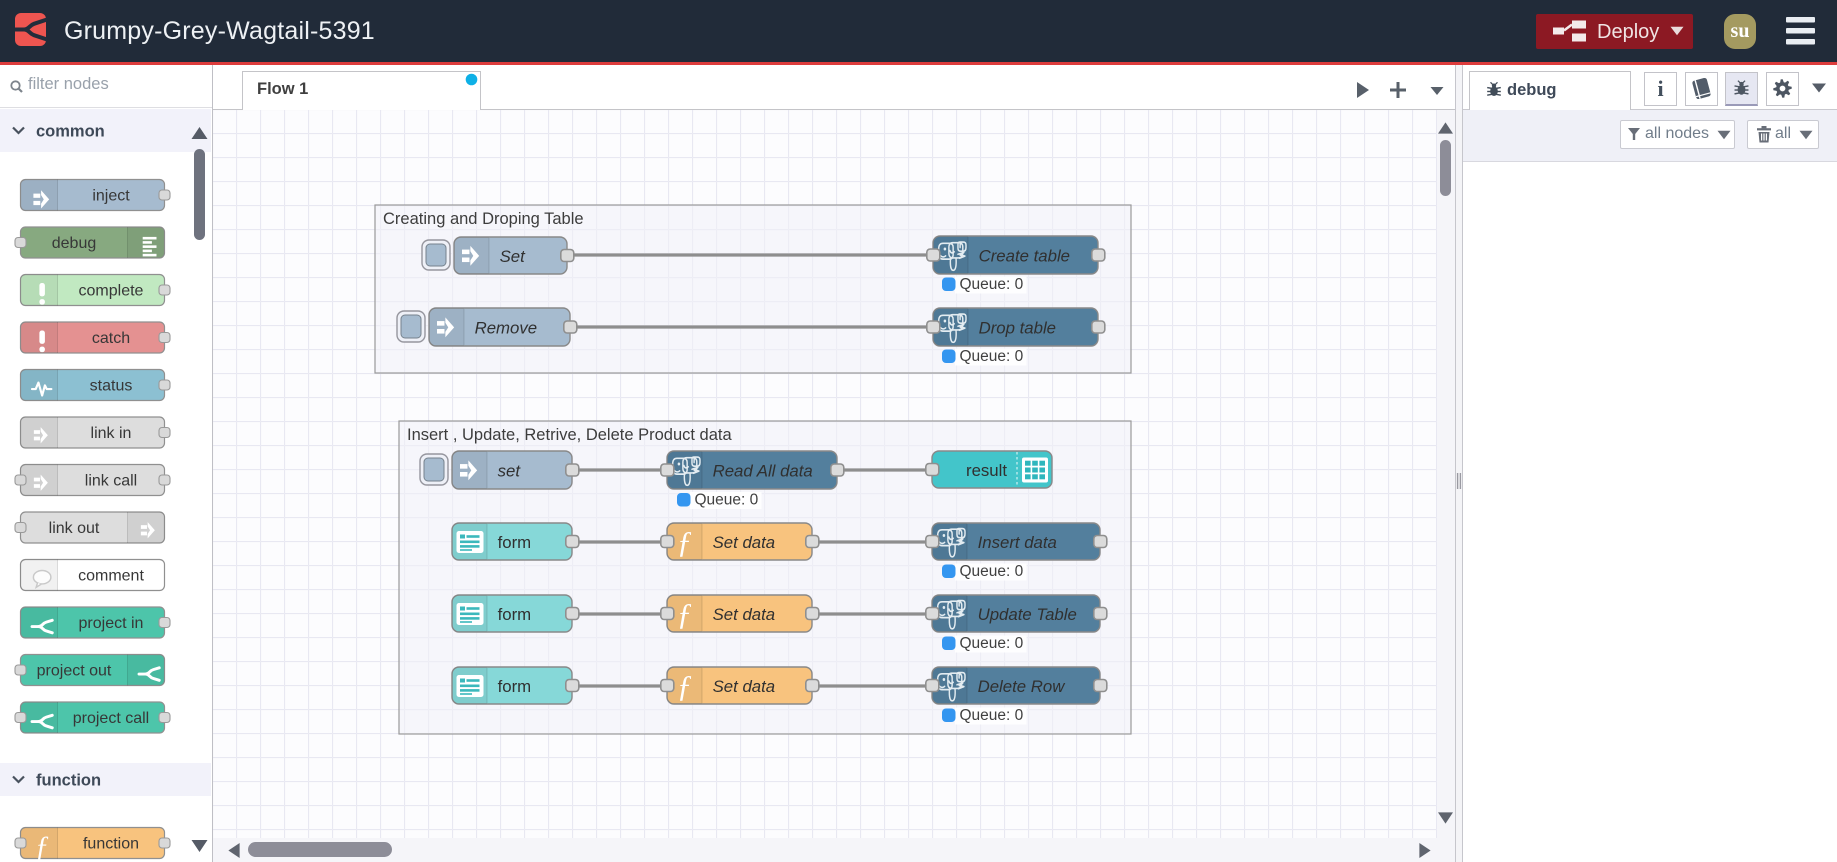 The width and height of the screenshot is (1837, 862). What do you see at coordinates (986, 470) in the screenshot?
I see `svg-text: result` at bounding box center [986, 470].